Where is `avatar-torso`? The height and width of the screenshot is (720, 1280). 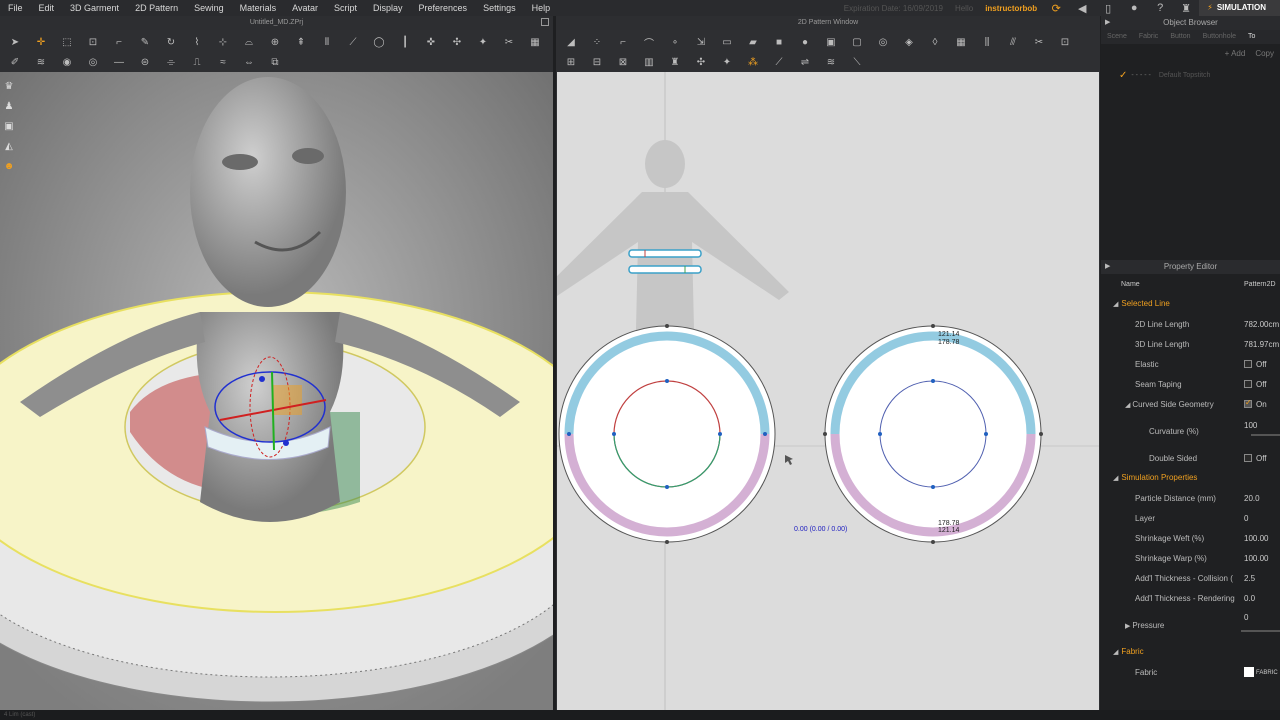
avatar-torso is located at coordinates (270, 417).